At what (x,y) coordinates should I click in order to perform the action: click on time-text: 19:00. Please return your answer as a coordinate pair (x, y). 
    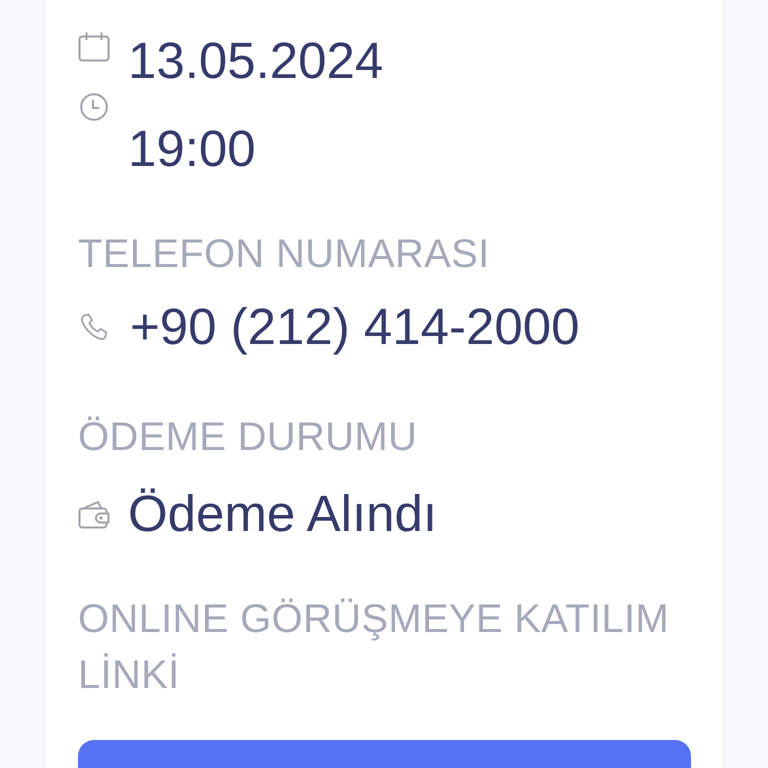
    Looking at the image, I should click on (192, 149).